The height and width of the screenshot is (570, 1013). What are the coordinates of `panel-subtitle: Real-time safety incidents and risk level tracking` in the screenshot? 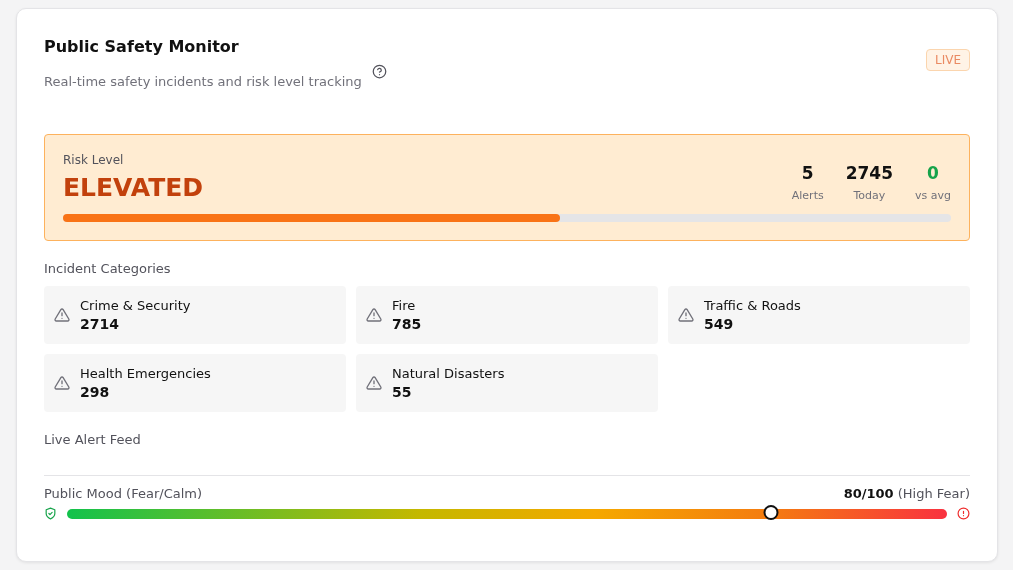 It's located at (203, 81).